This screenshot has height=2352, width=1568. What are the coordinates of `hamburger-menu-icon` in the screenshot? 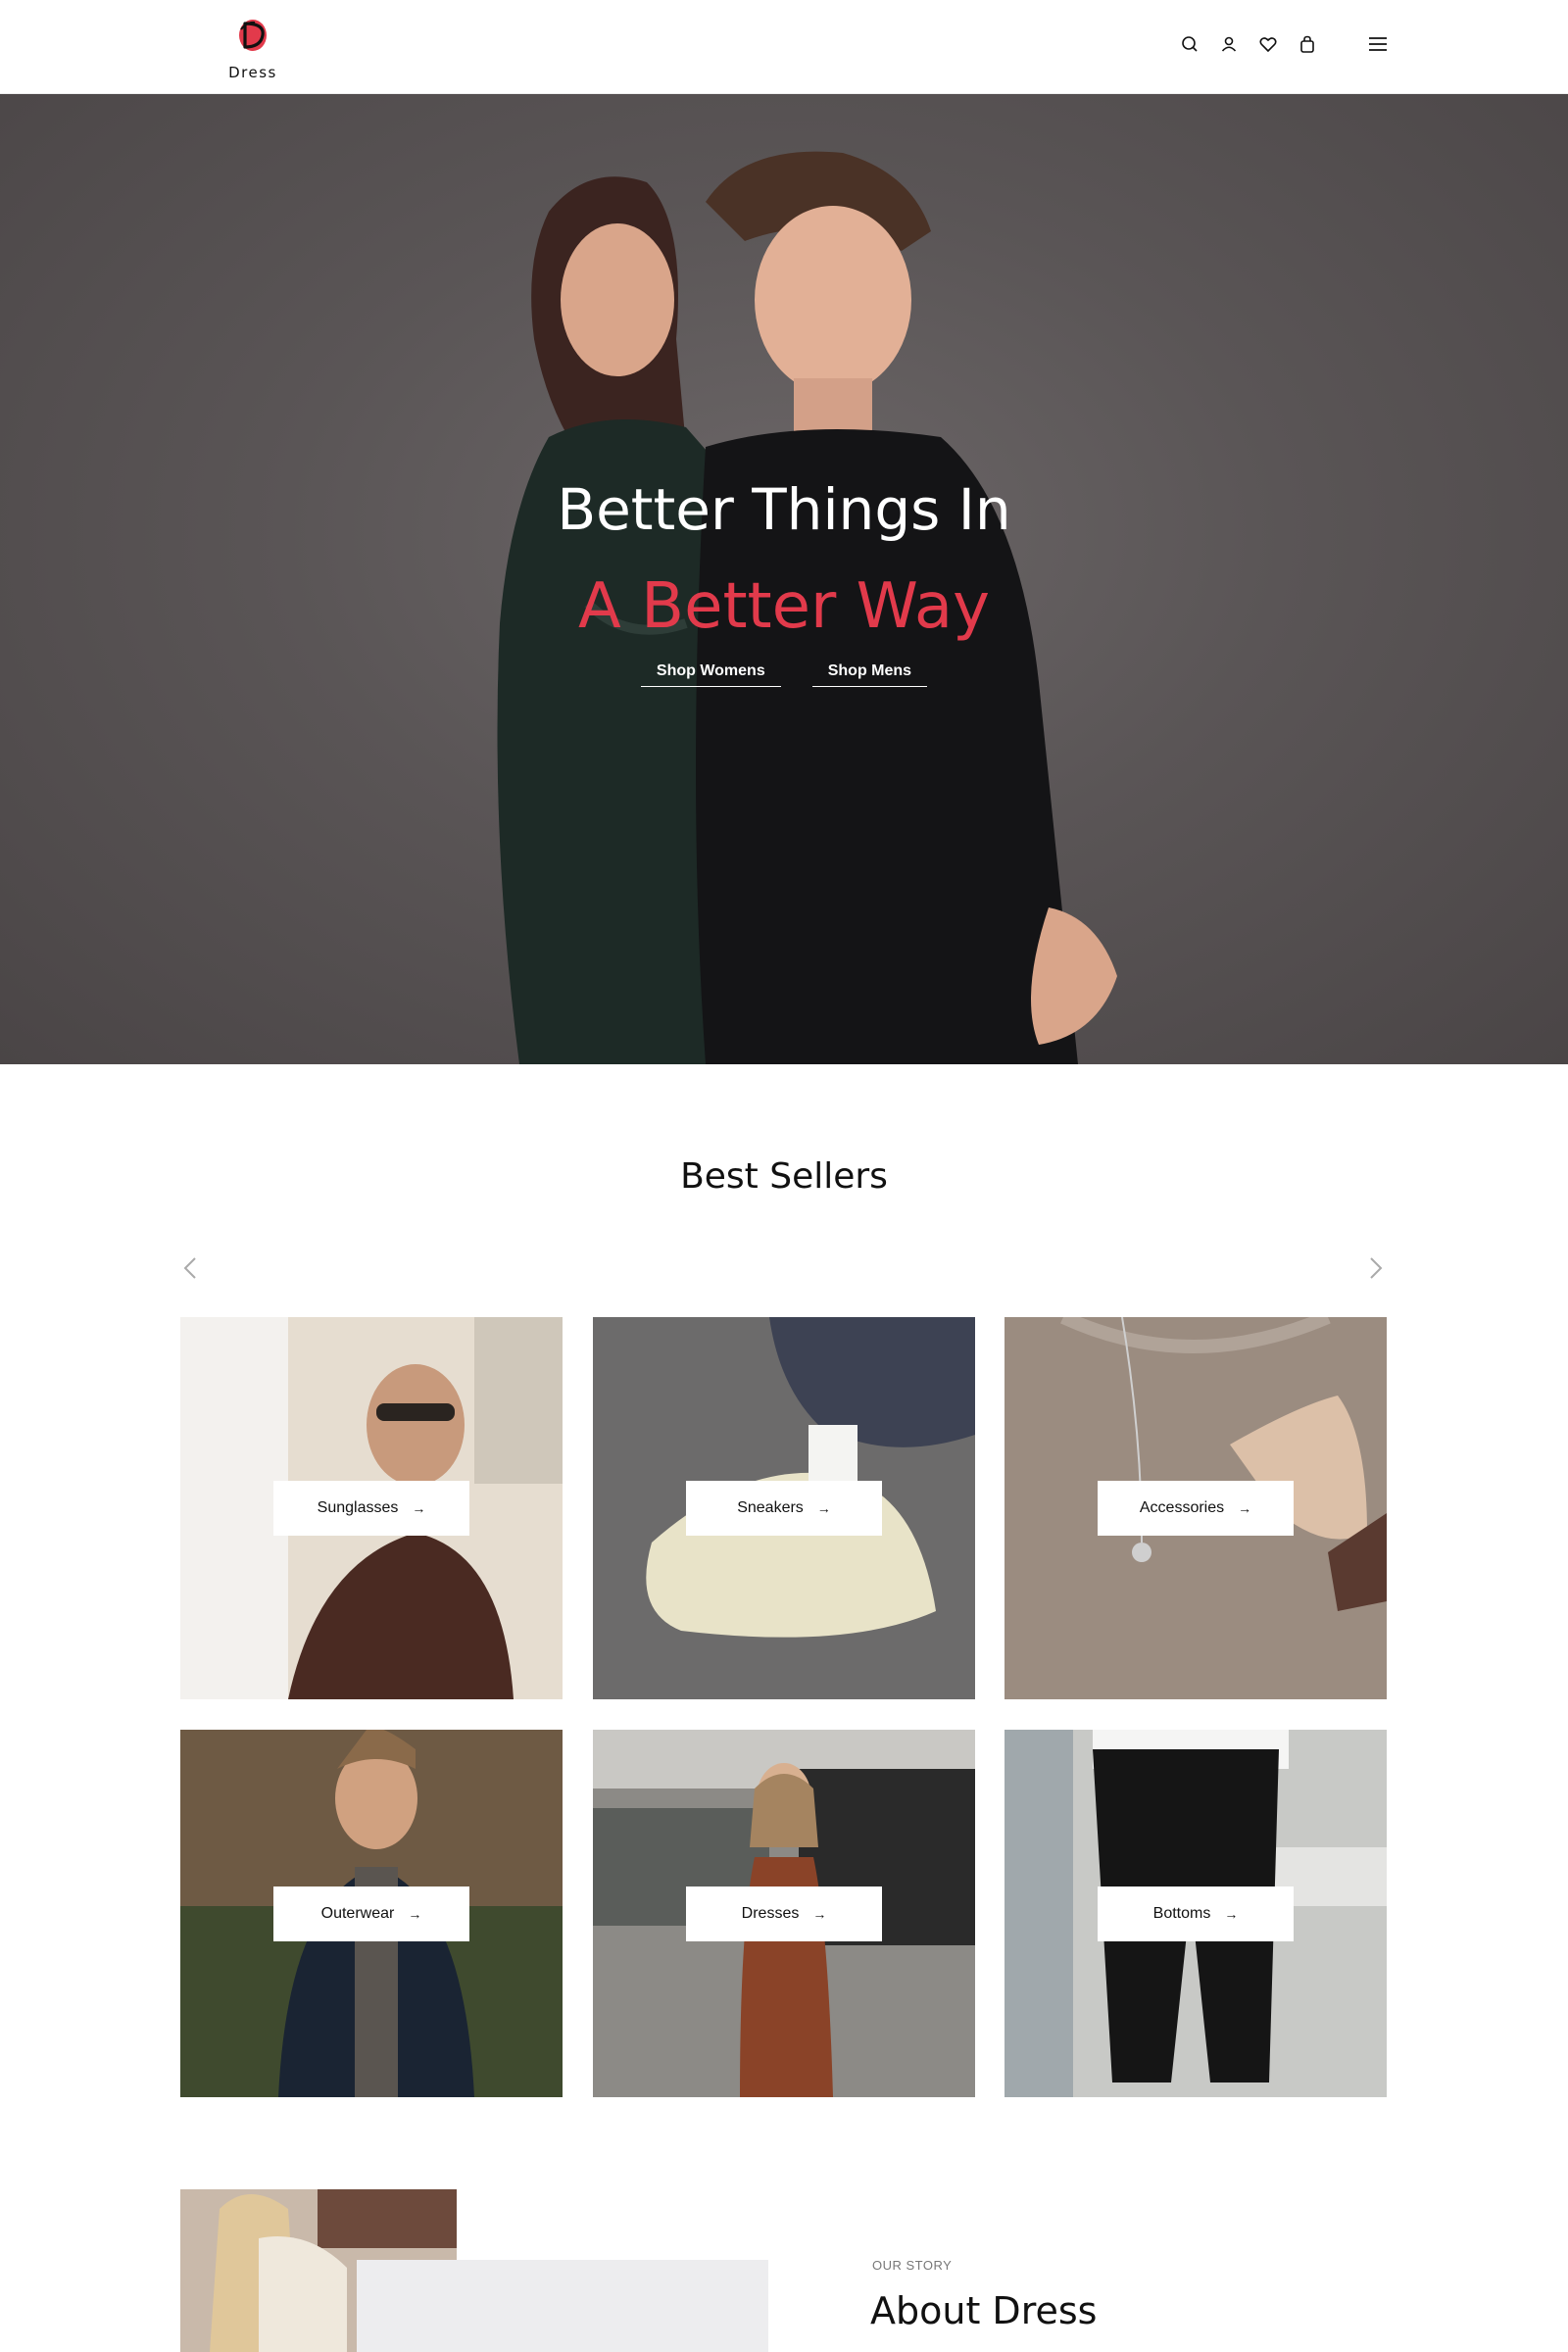 It's located at (1378, 44).